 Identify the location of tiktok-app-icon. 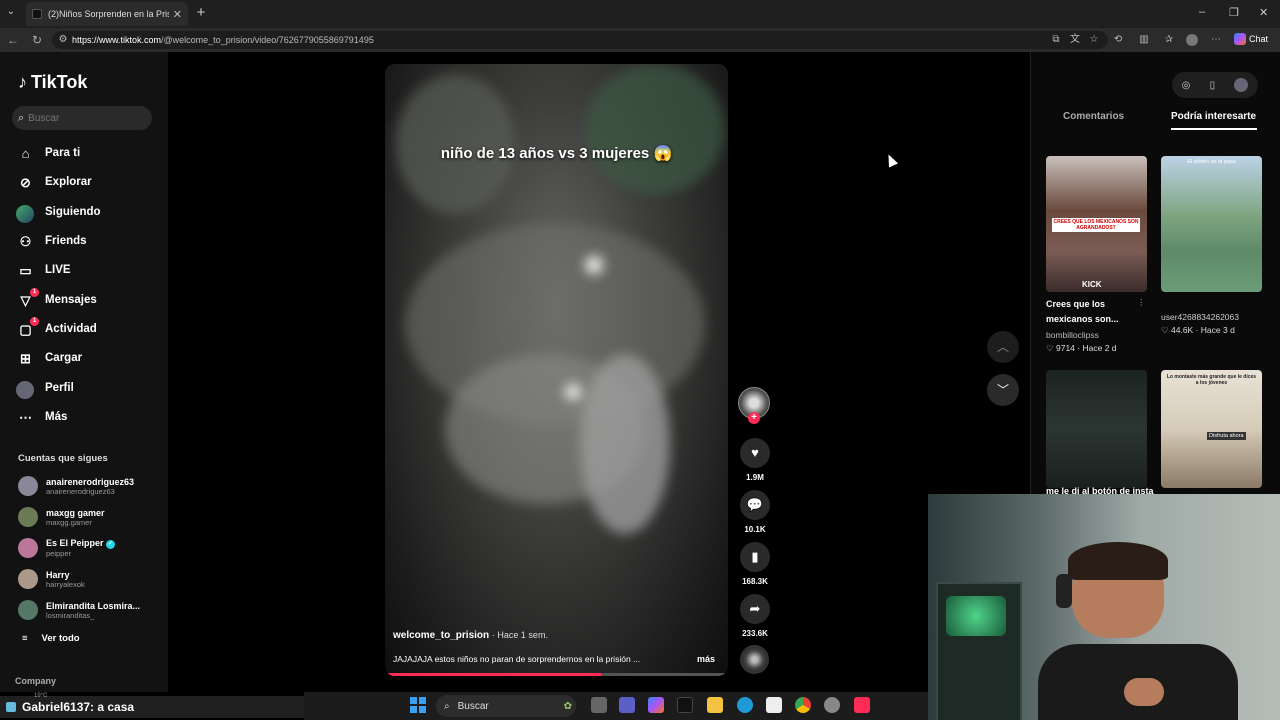
(685, 705).